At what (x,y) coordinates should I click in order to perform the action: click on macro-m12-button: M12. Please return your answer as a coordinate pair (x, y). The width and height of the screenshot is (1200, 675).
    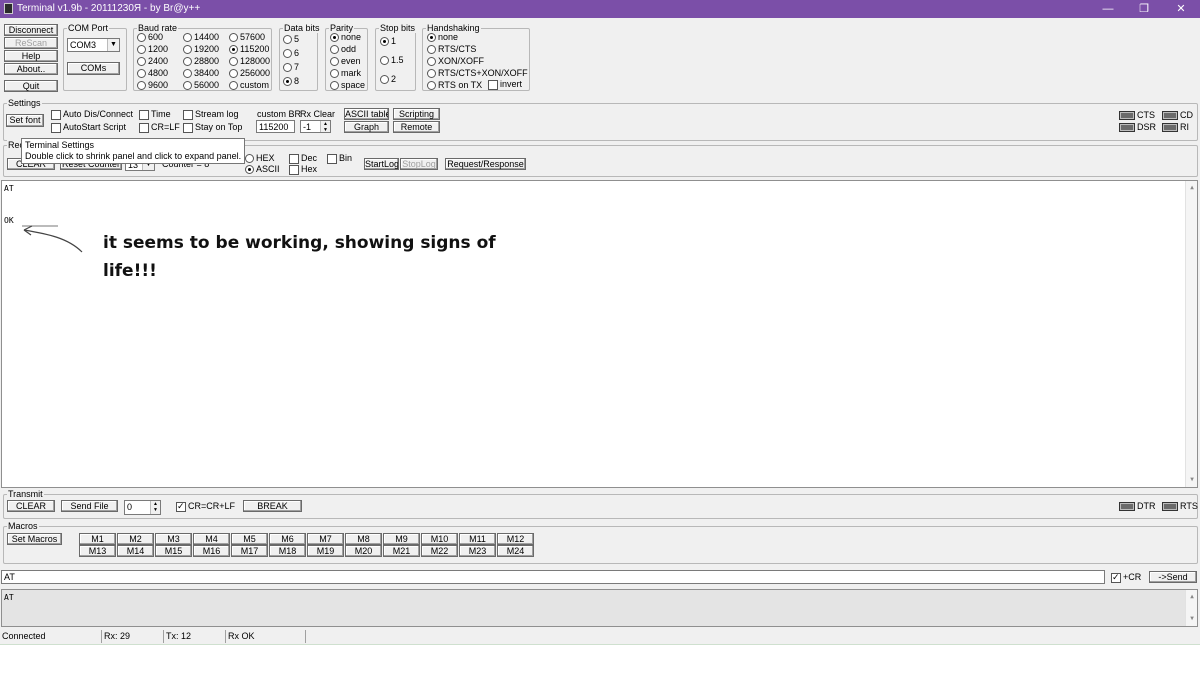
    Looking at the image, I should click on (515, 539).